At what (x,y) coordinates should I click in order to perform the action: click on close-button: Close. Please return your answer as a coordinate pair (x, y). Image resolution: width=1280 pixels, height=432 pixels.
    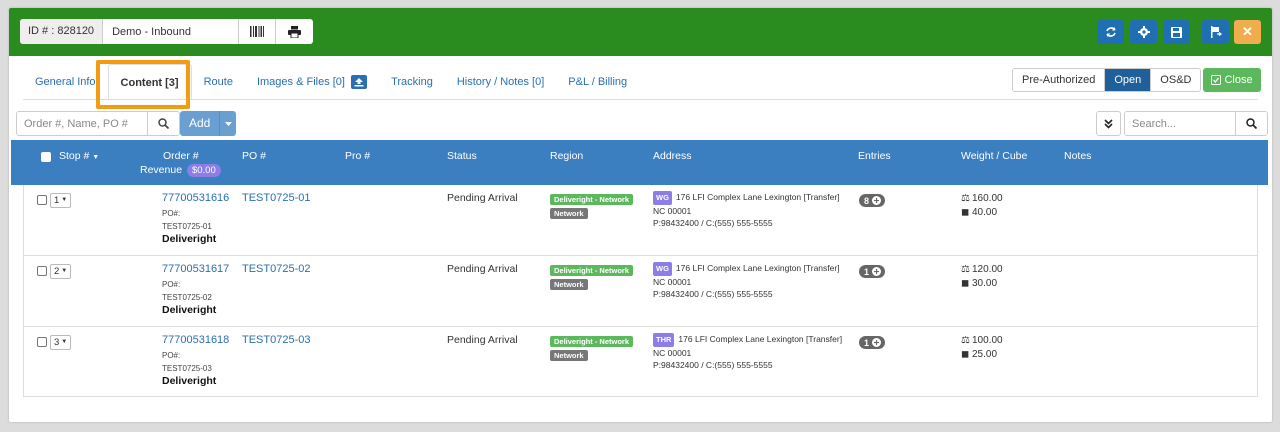
    Looking at the image, I should click on (1232, 80).